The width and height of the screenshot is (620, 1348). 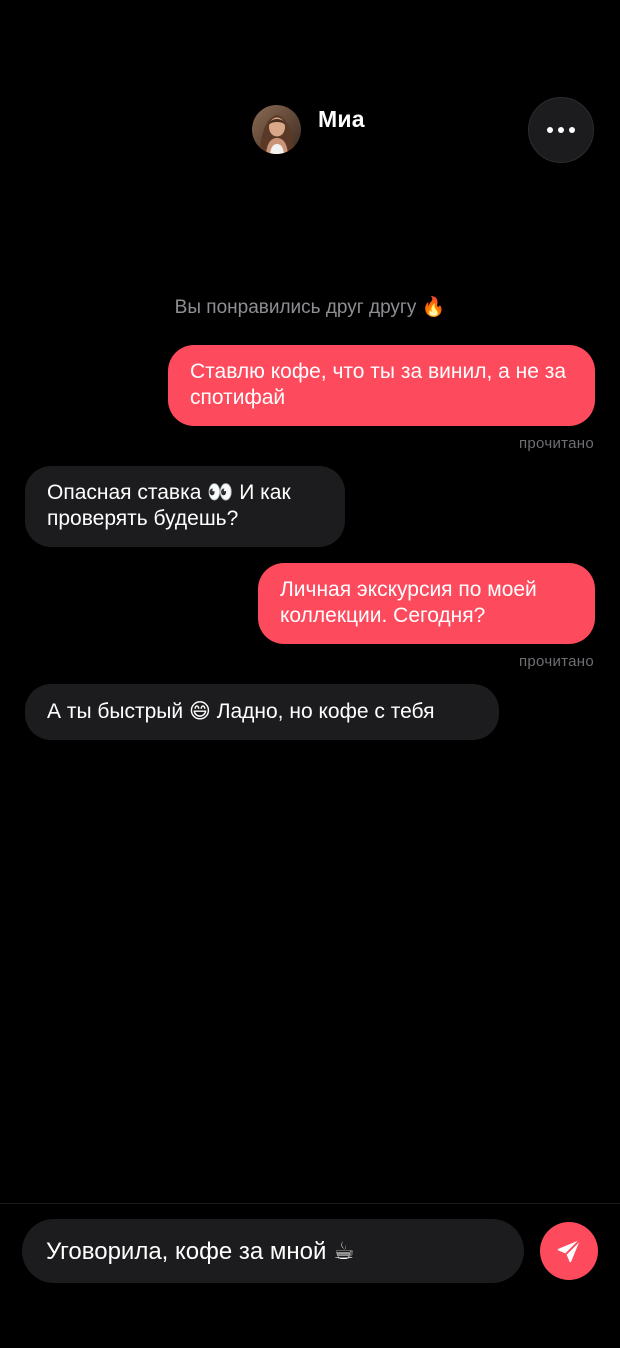 I want to click on profile-photo, so click(x=276, y=129).